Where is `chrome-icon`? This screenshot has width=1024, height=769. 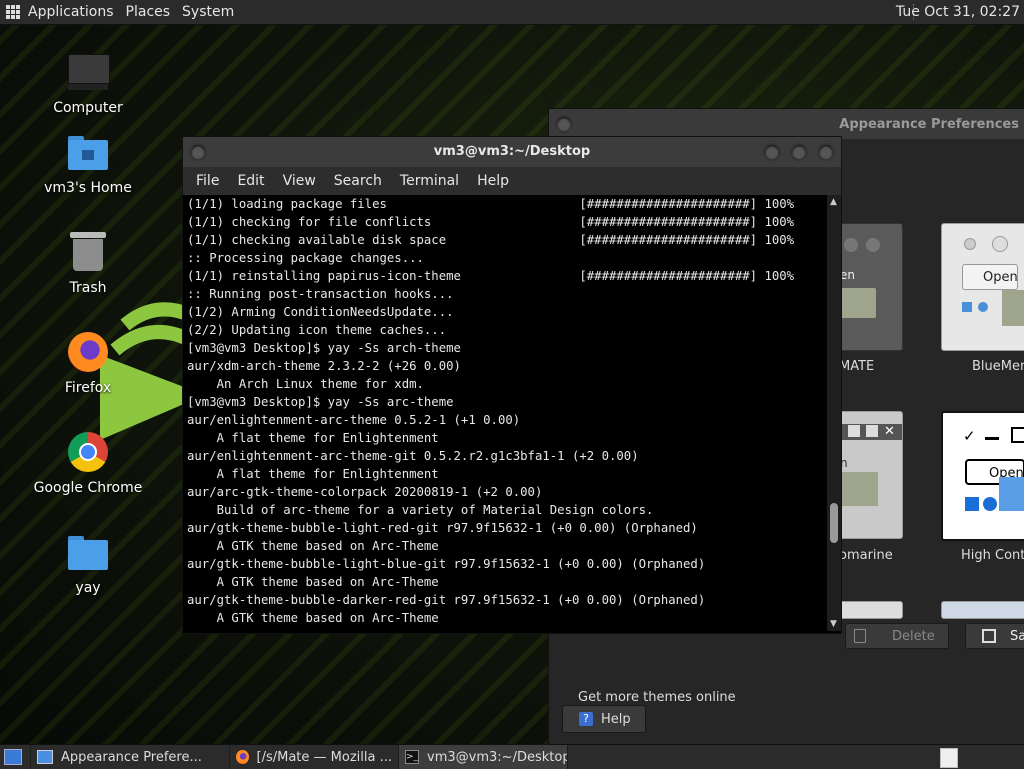 chrome-icon is located at coordinates (88, 452).